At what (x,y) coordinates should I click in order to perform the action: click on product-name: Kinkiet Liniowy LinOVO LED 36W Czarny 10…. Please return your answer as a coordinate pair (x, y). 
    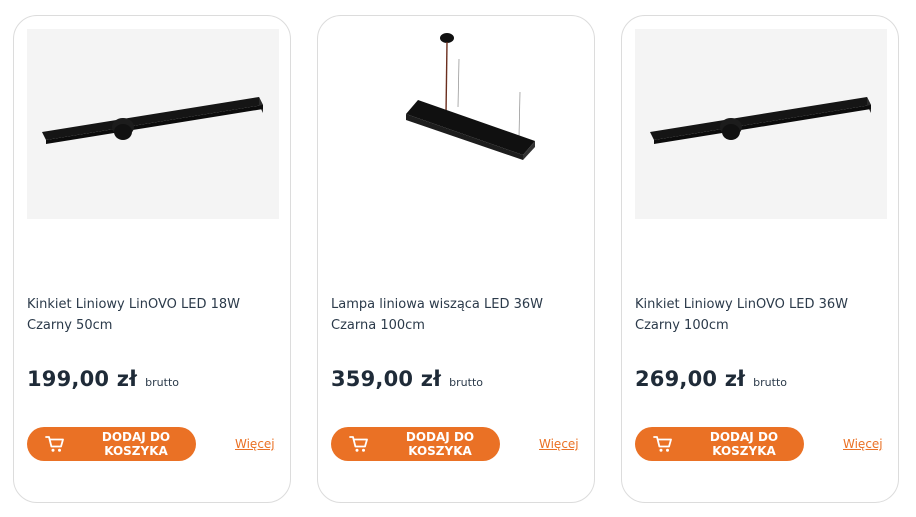
    Looking at the image, I should click on (760, 315).